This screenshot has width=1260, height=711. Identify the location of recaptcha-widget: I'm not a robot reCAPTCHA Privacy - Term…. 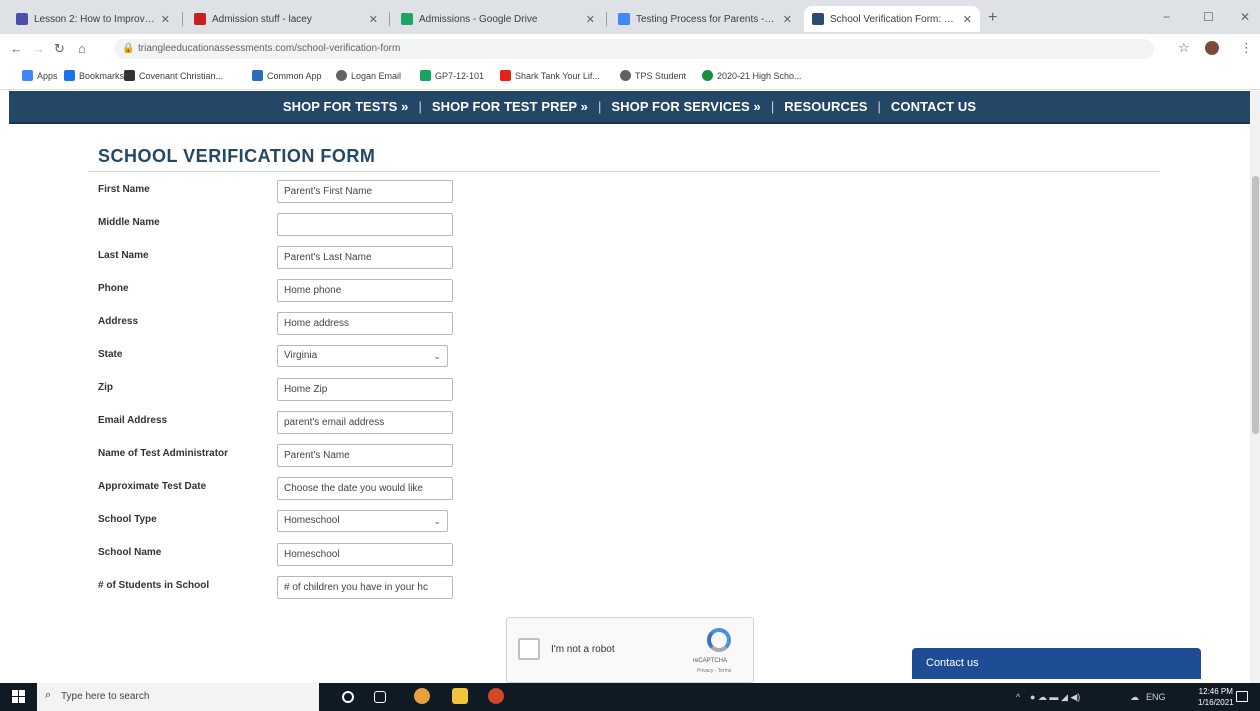
(630, 650).